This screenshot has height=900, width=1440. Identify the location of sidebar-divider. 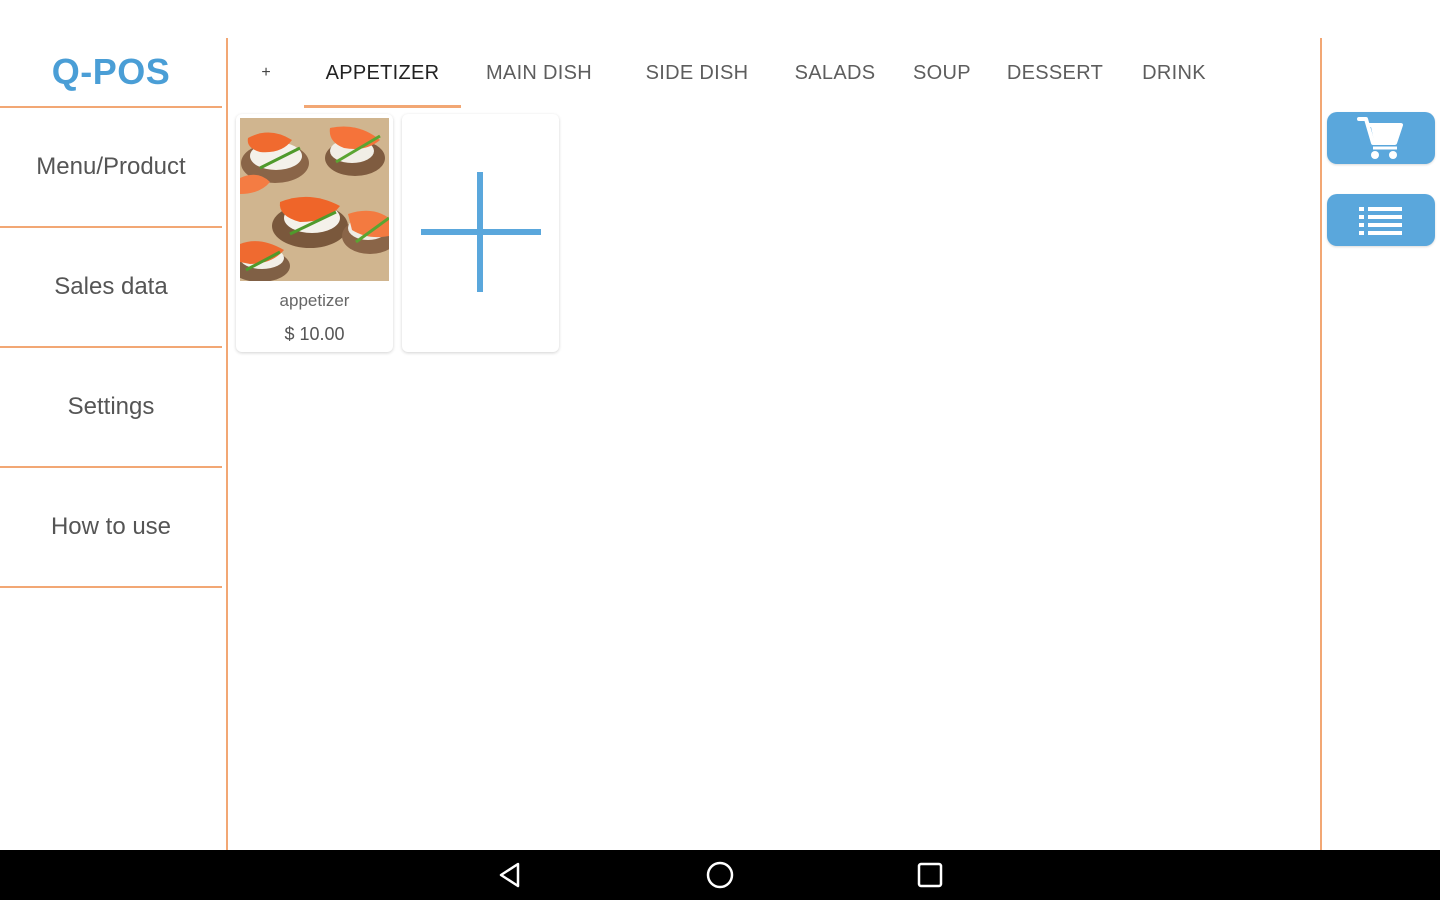
(111, 587).